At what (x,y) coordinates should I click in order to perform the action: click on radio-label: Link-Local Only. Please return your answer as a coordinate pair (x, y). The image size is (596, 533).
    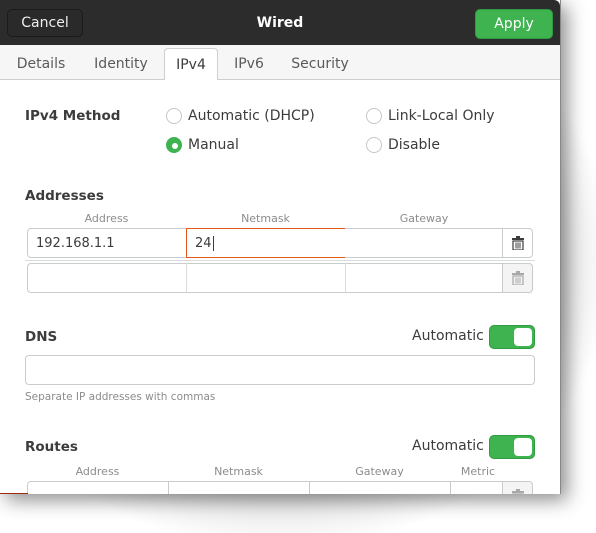
    Looking at the image, I should click on (441, 116).